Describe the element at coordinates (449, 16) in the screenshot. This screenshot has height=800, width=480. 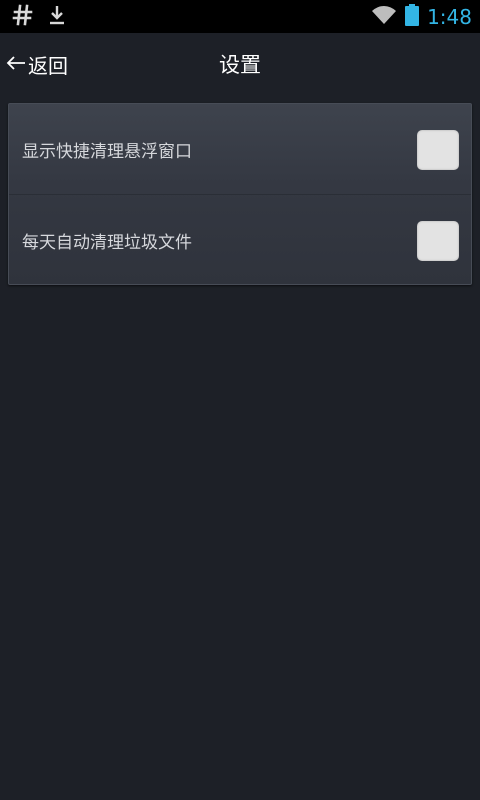
I see `clock: 1:48` at that location.